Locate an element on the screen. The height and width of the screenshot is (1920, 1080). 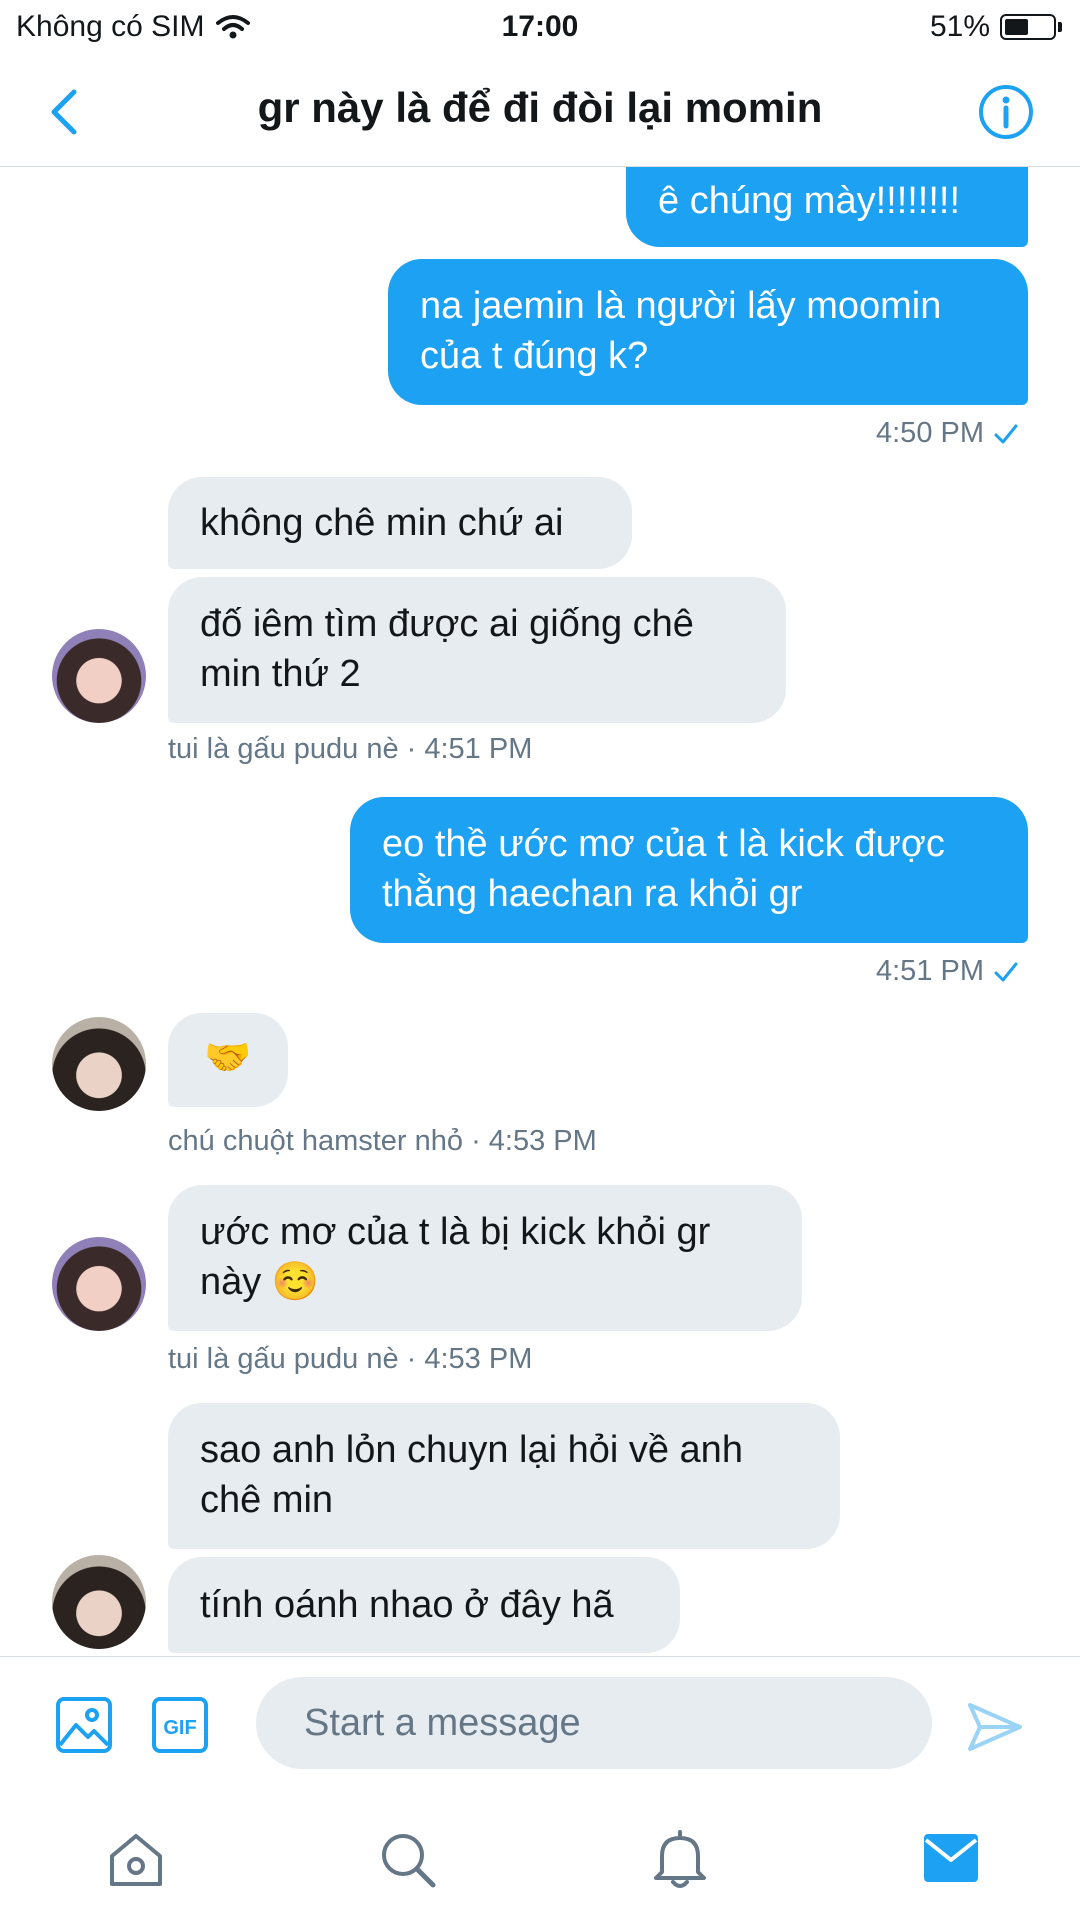
gif-label: GIF is located at coordinates (179, 1728).